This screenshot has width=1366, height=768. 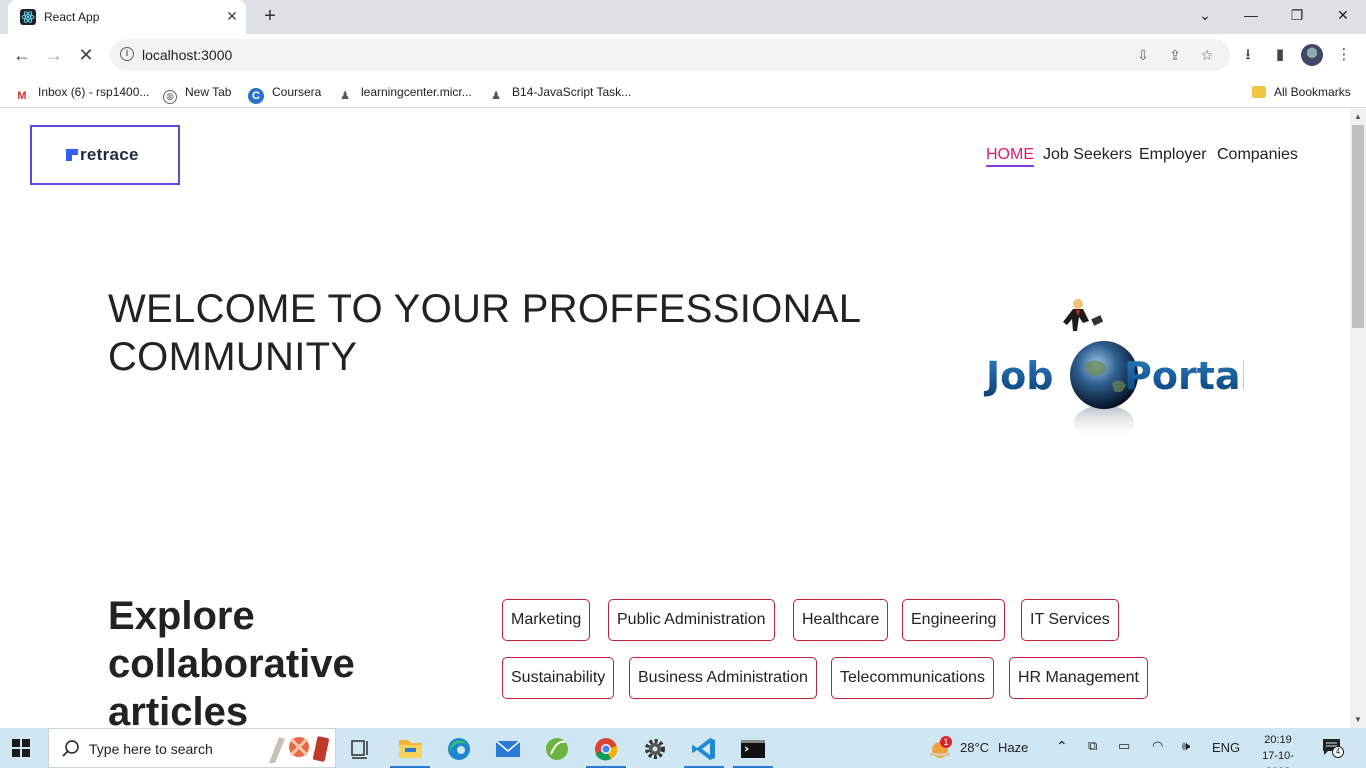 I want to click on share-icon: ⇪, so click(x=1175, y=55).